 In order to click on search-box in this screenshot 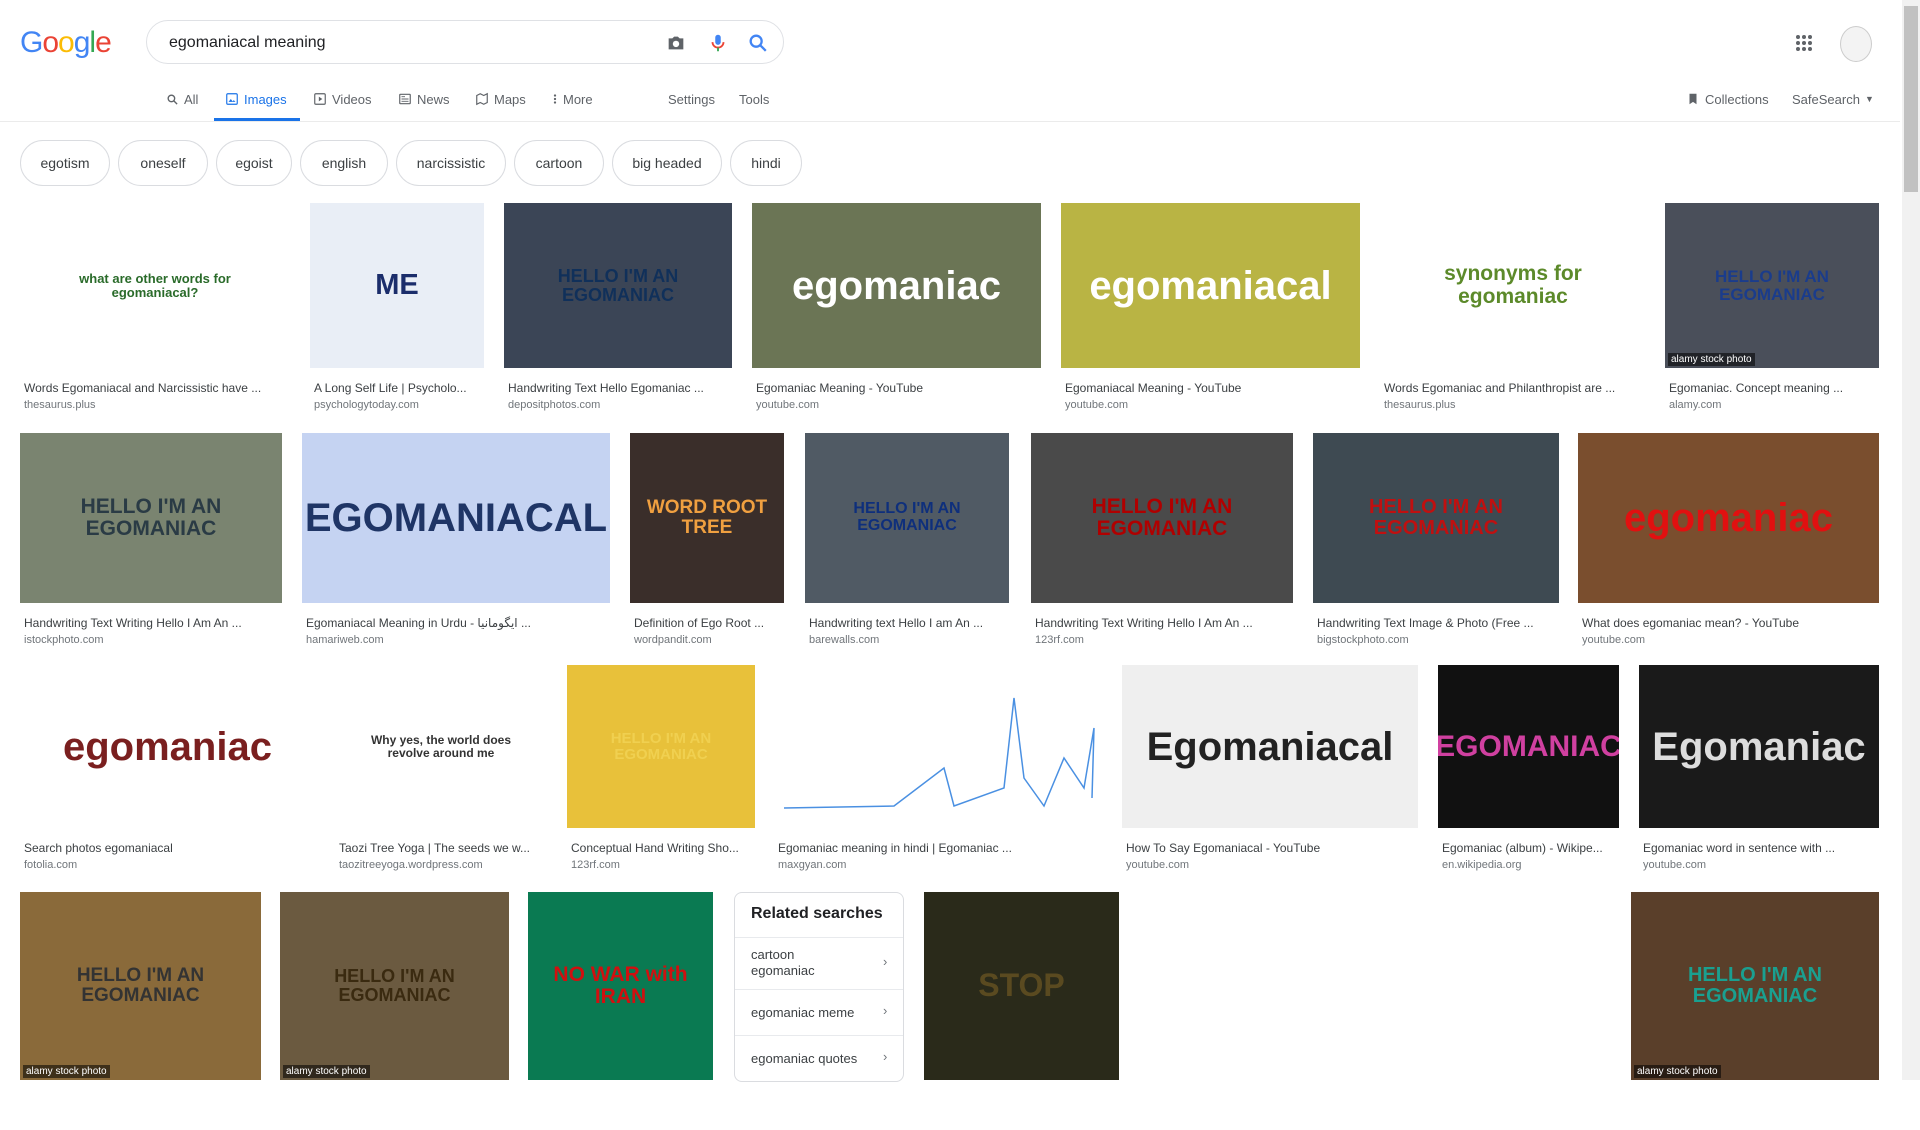, I will do `click(465, 42)`.